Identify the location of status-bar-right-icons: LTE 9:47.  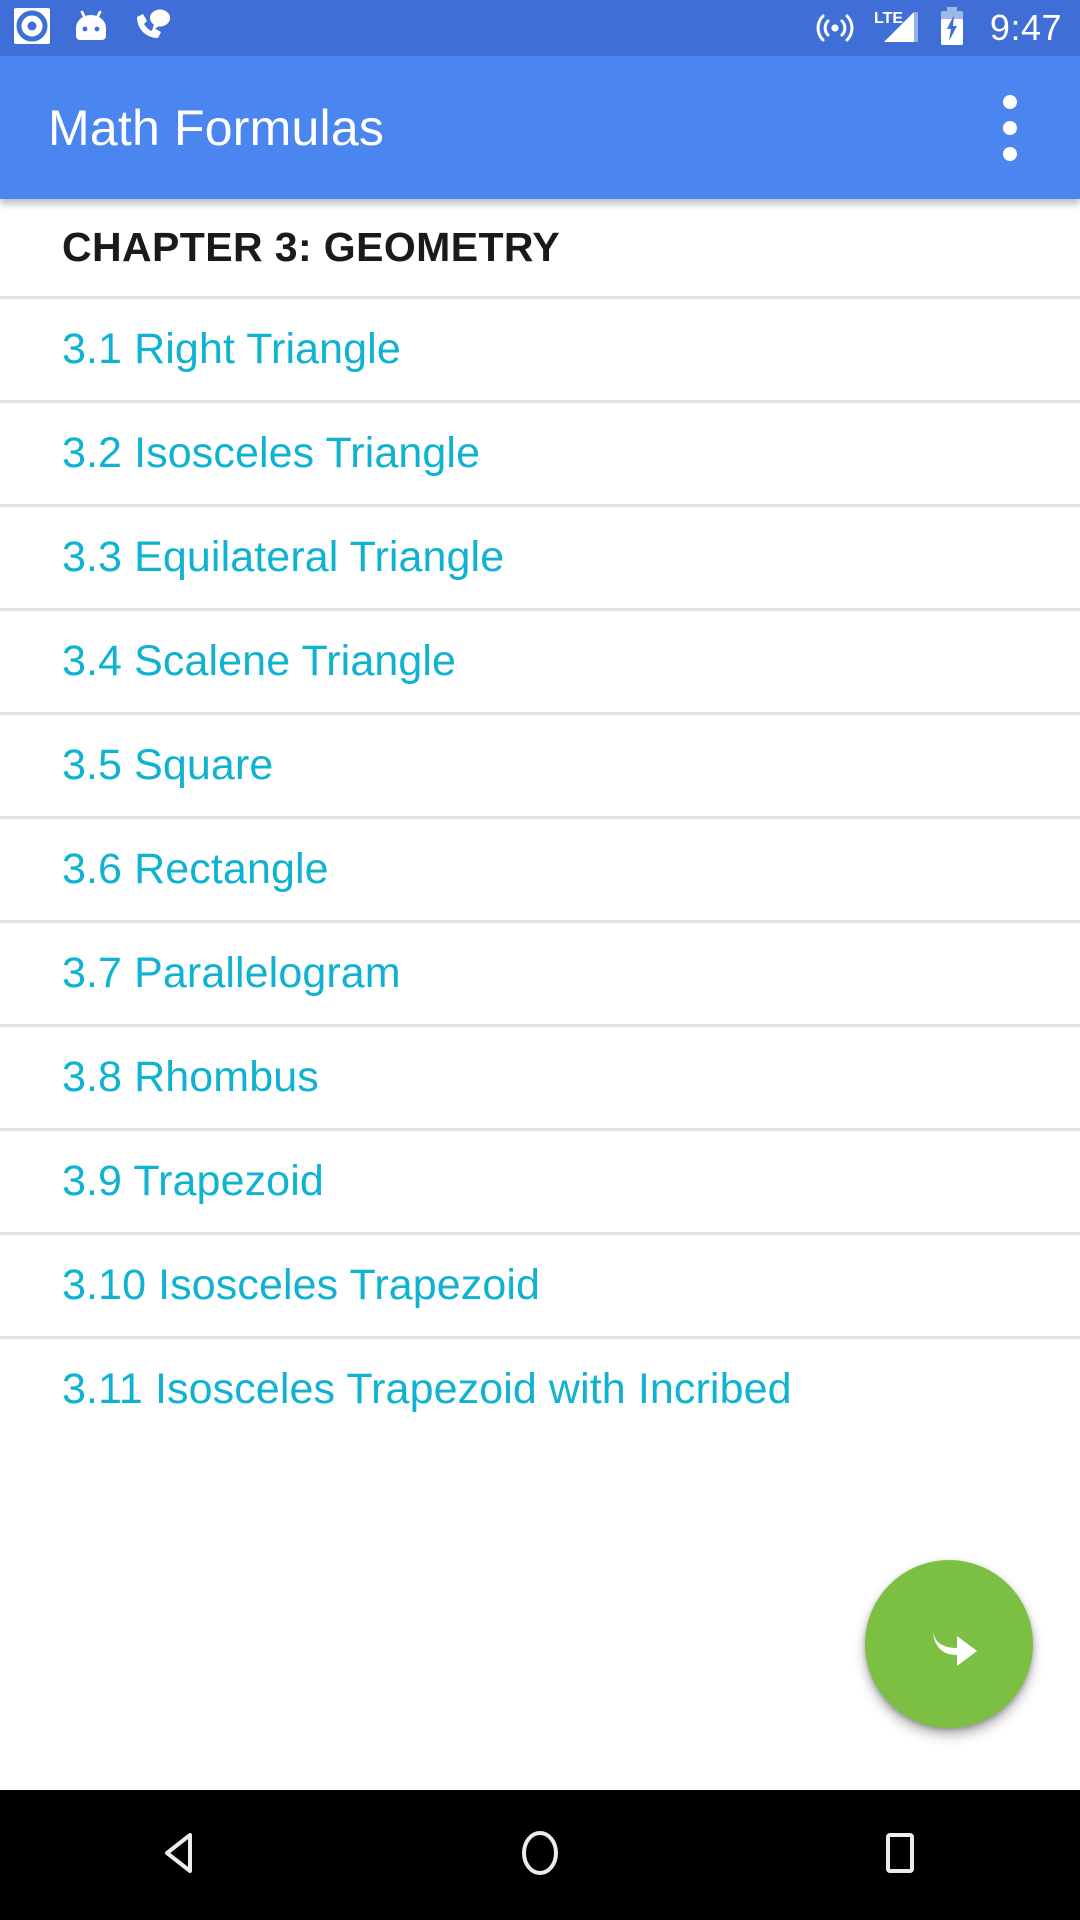
(939, 28).